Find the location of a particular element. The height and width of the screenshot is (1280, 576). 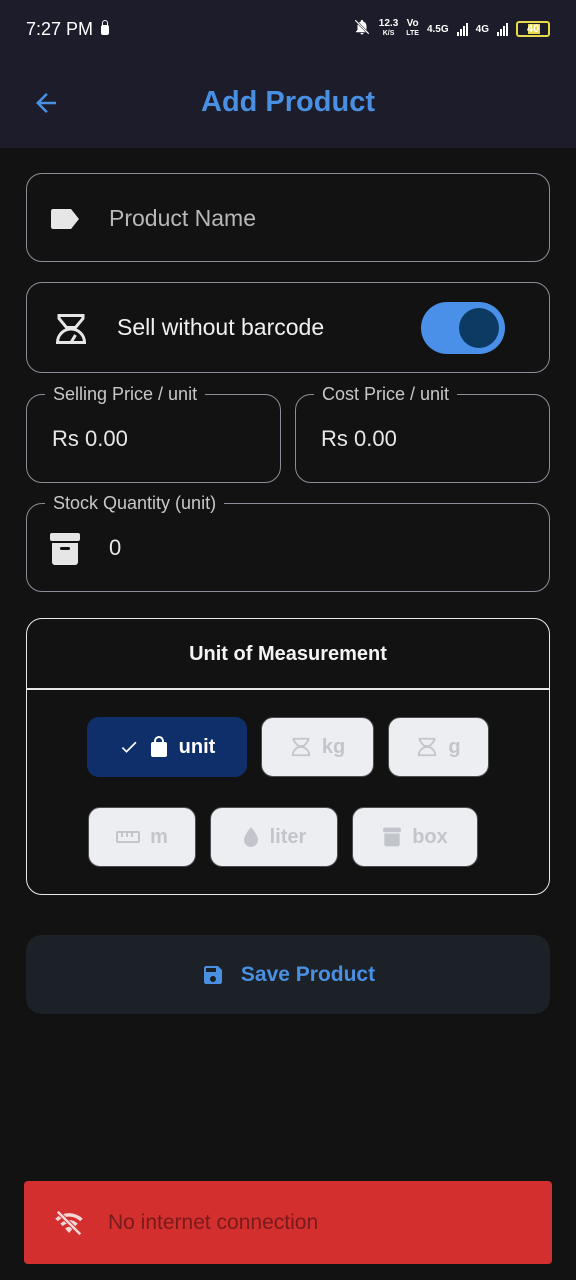

uom-chip-kg: kg is located at coordinates (317, 747).